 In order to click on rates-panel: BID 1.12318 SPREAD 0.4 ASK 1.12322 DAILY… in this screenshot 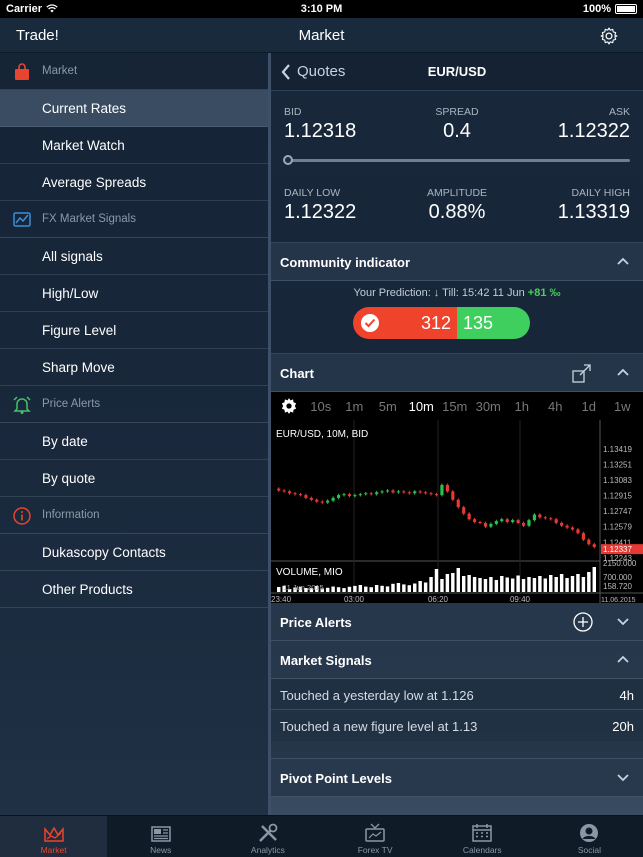, I will do `click(457, 167)`.